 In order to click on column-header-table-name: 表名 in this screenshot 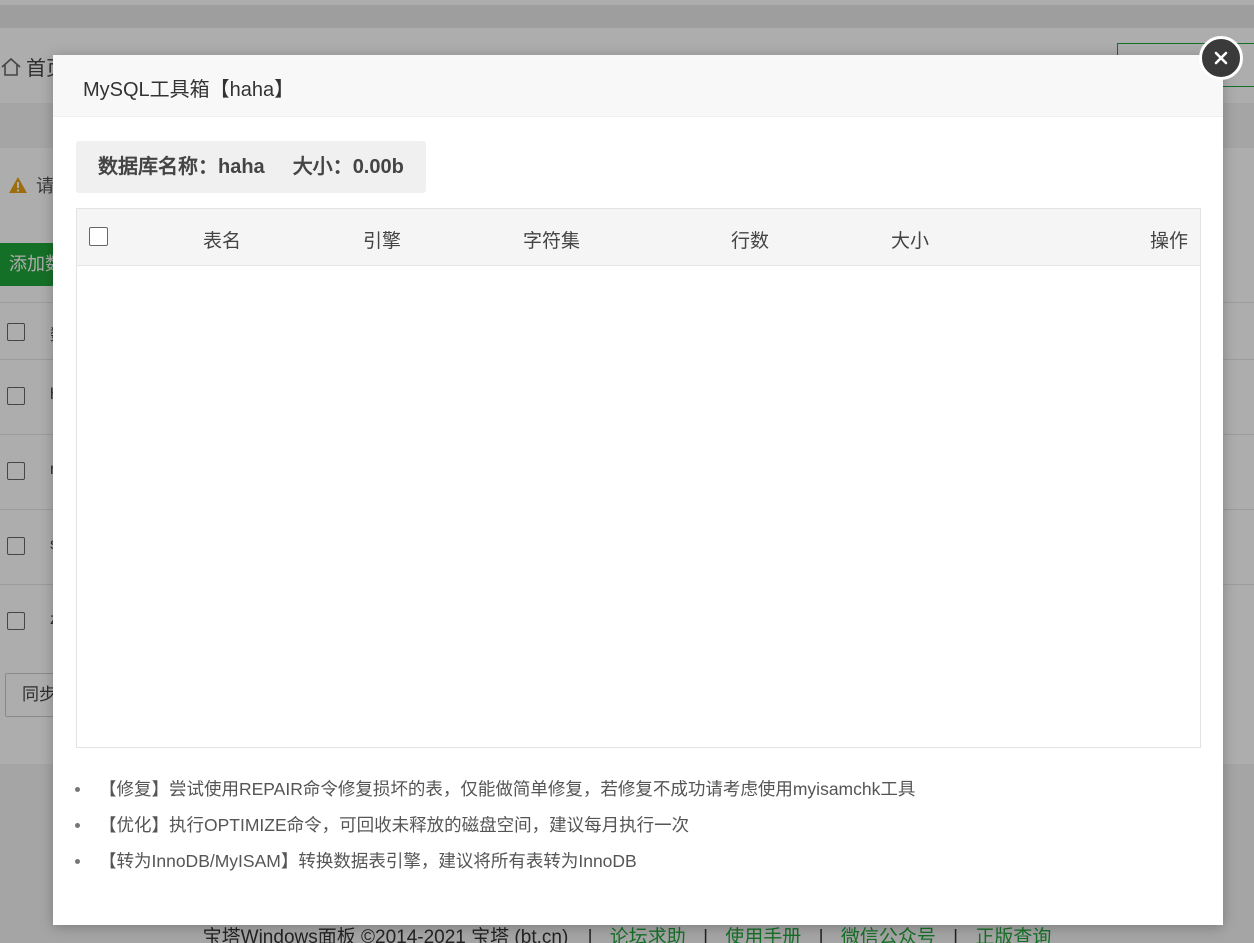, I will do `click(222, 239)`.